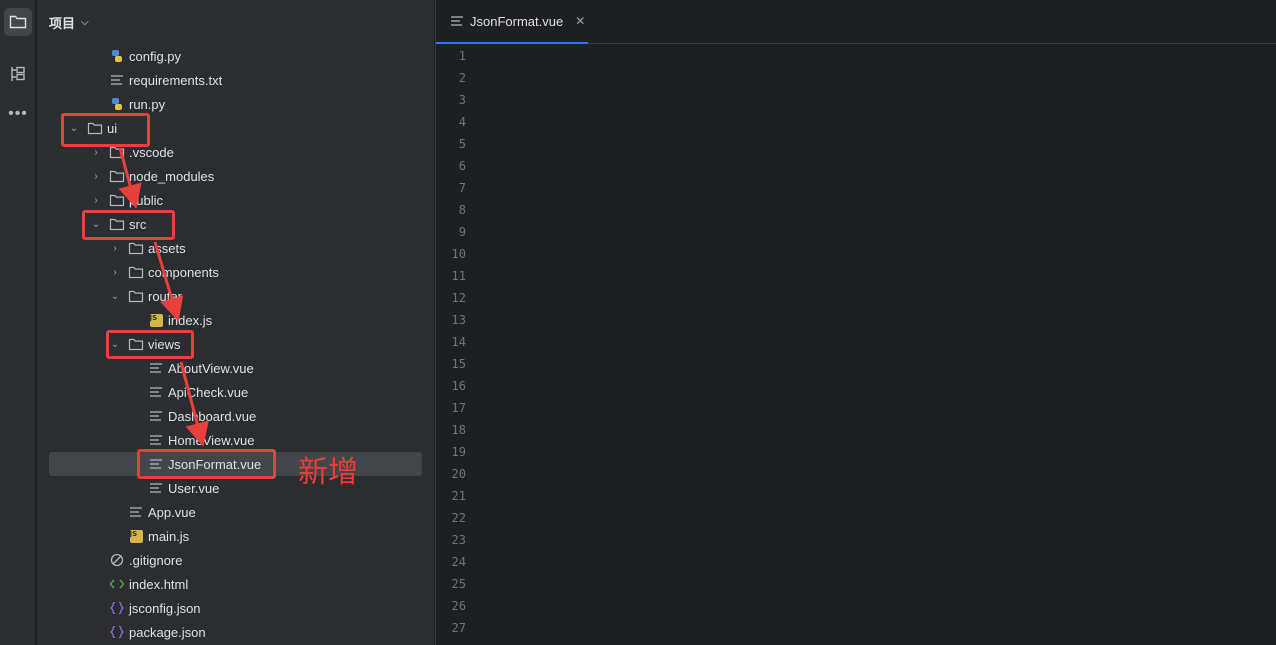 The height and width of the screenshot is (645, 1276). I want to click on tree-item-label: main.js, so click(169, 536).